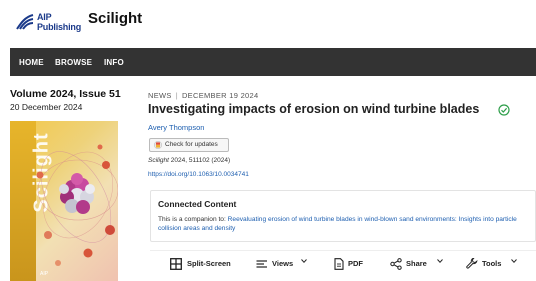 The height and width of the screenshot is (281, 536). I want to click on companion-prefix: This is a companion to:, so click(192, 219).